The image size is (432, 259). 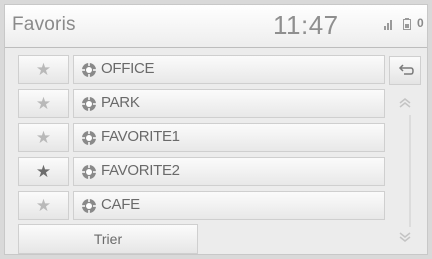 I want to click on list-item: ★ FAVORITE1, so click(x=201, y=137).